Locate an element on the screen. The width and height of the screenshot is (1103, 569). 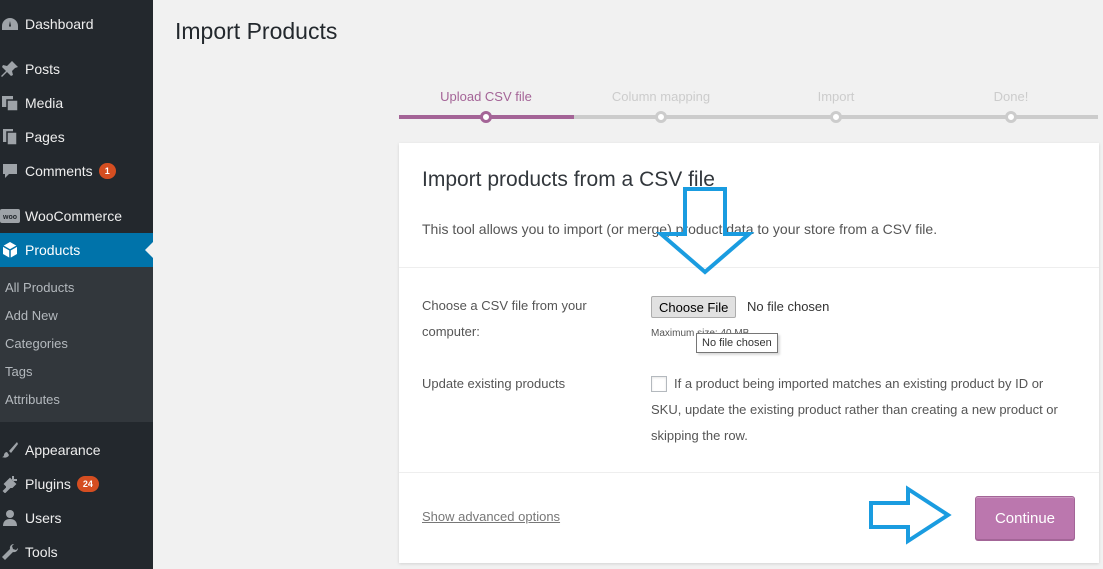
pages-icon is located at coordinates (12, 137).